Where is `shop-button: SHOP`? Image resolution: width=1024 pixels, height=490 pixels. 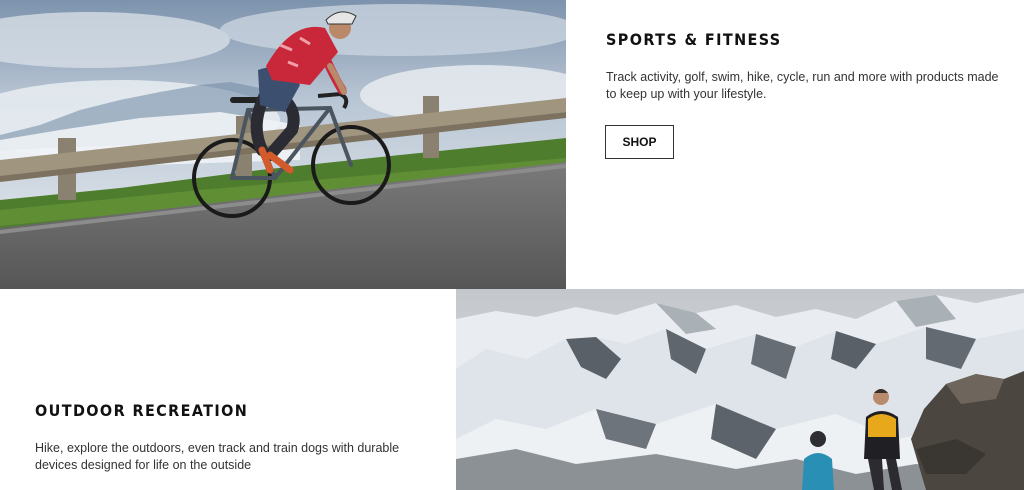 shop-button: SHOP is located at coordinates (639, 142).